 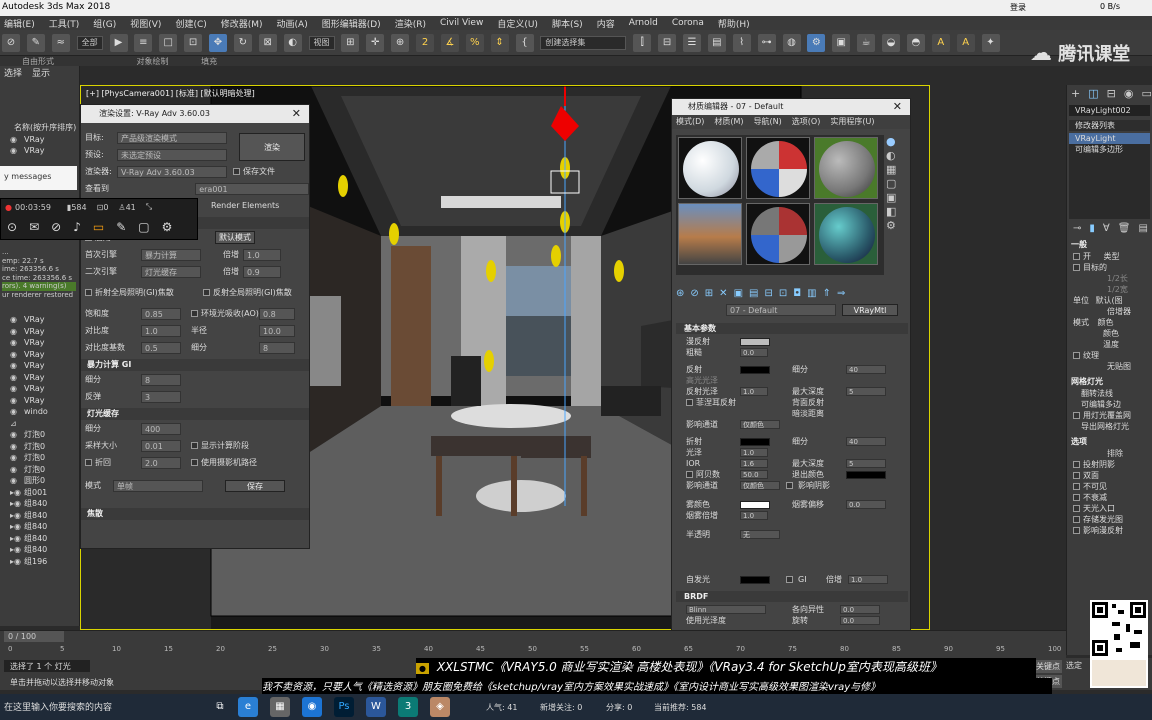 I want to click on close-icon: ✕, so click(x=897, y=107).